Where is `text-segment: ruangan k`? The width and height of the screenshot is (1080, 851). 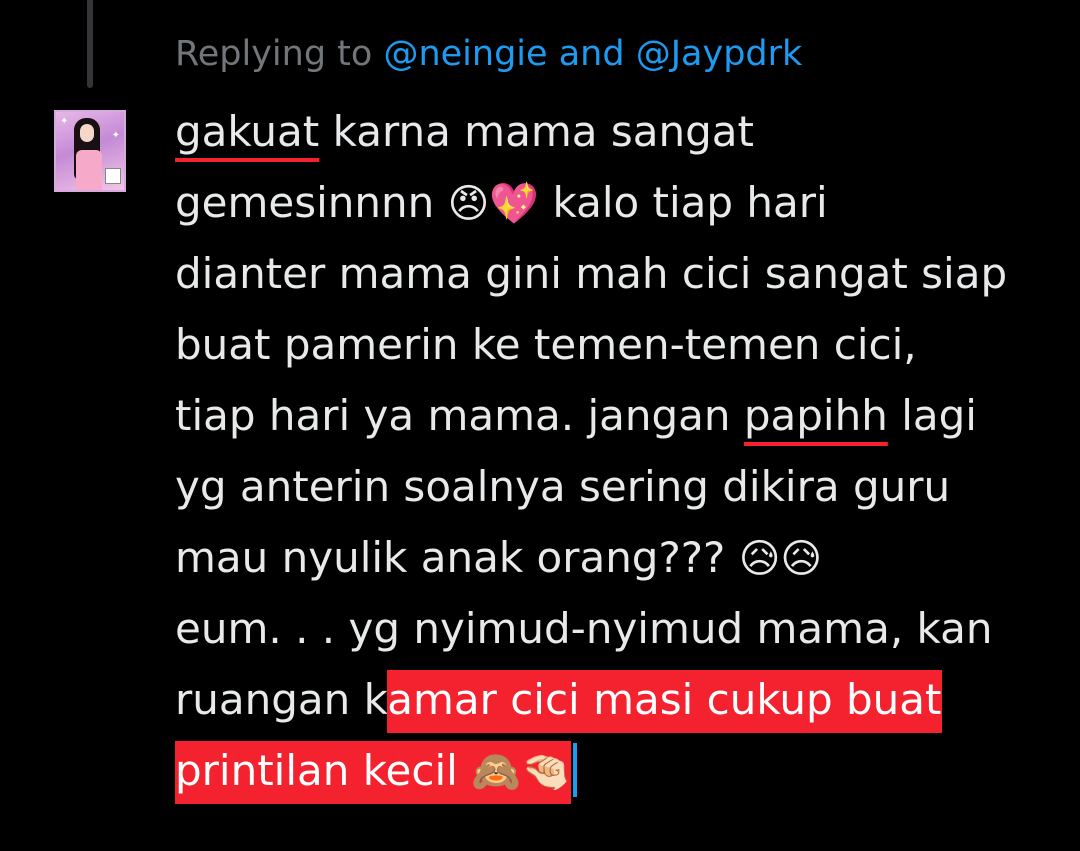
text-segment: ruangan k is located at coordinates (281, 699).